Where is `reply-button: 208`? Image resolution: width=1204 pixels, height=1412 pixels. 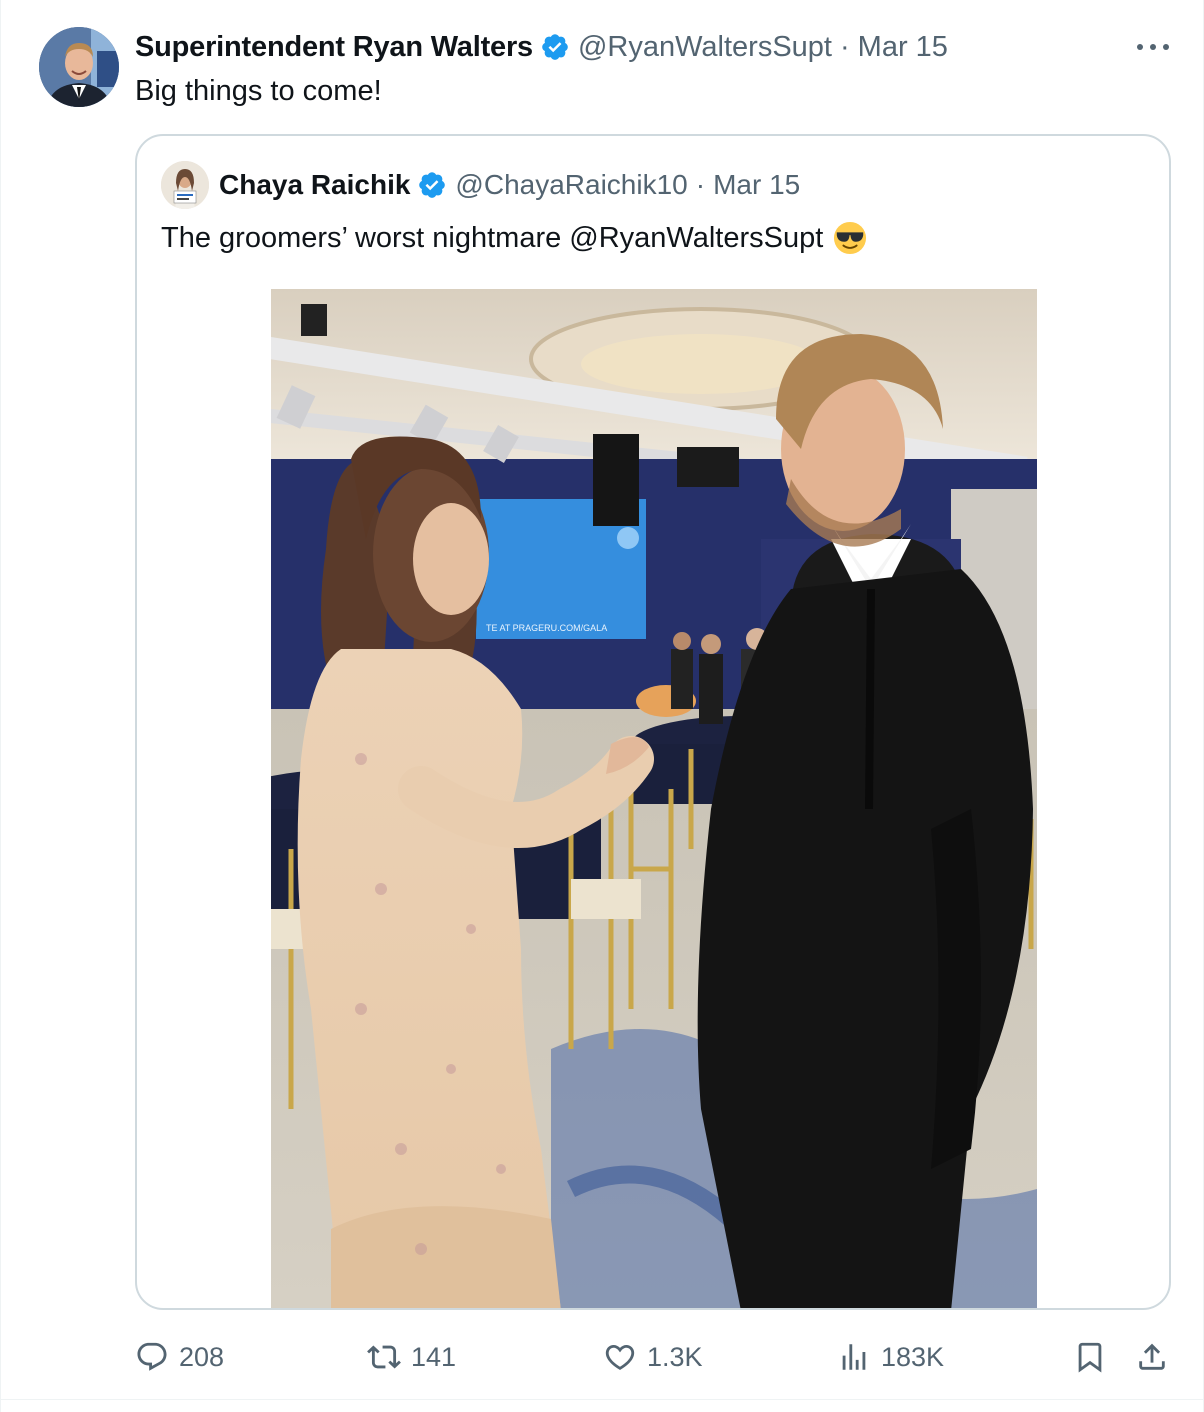
reply-button: 208 is located at coordinates (179, 1357).